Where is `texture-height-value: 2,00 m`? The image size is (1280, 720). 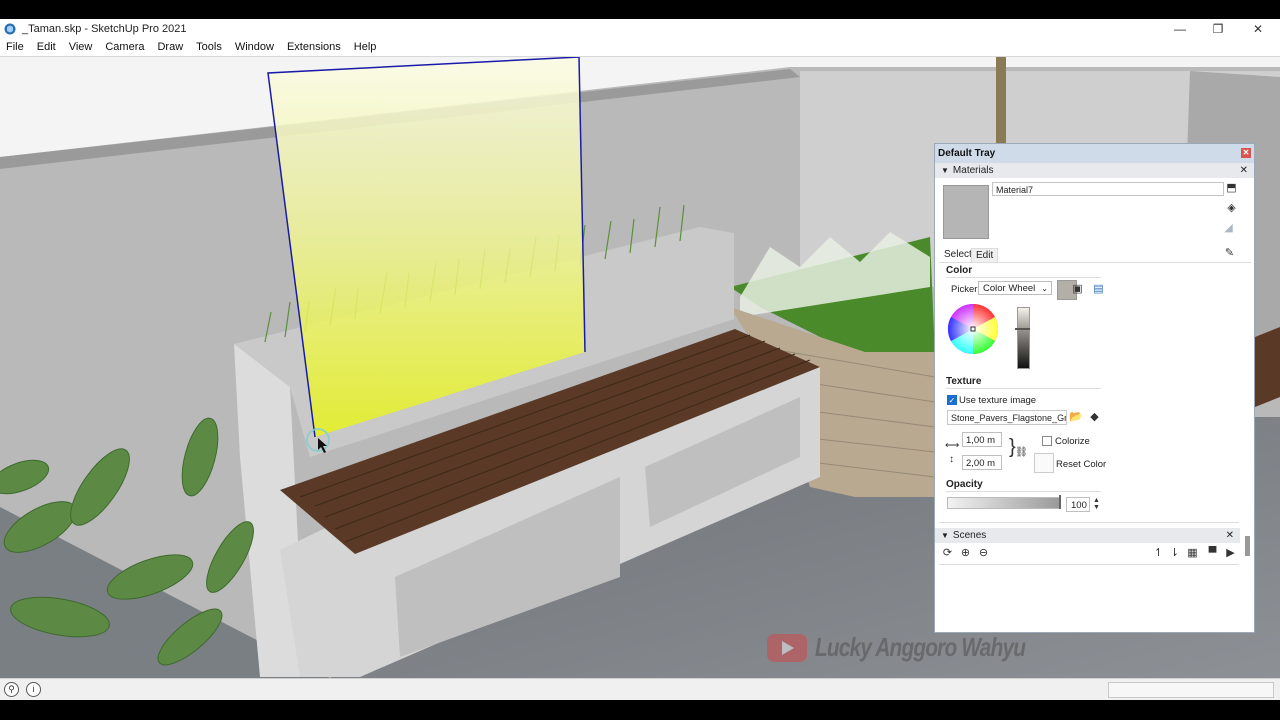
texture-height-value: 2,00 m is located at coordinates (981, 463).